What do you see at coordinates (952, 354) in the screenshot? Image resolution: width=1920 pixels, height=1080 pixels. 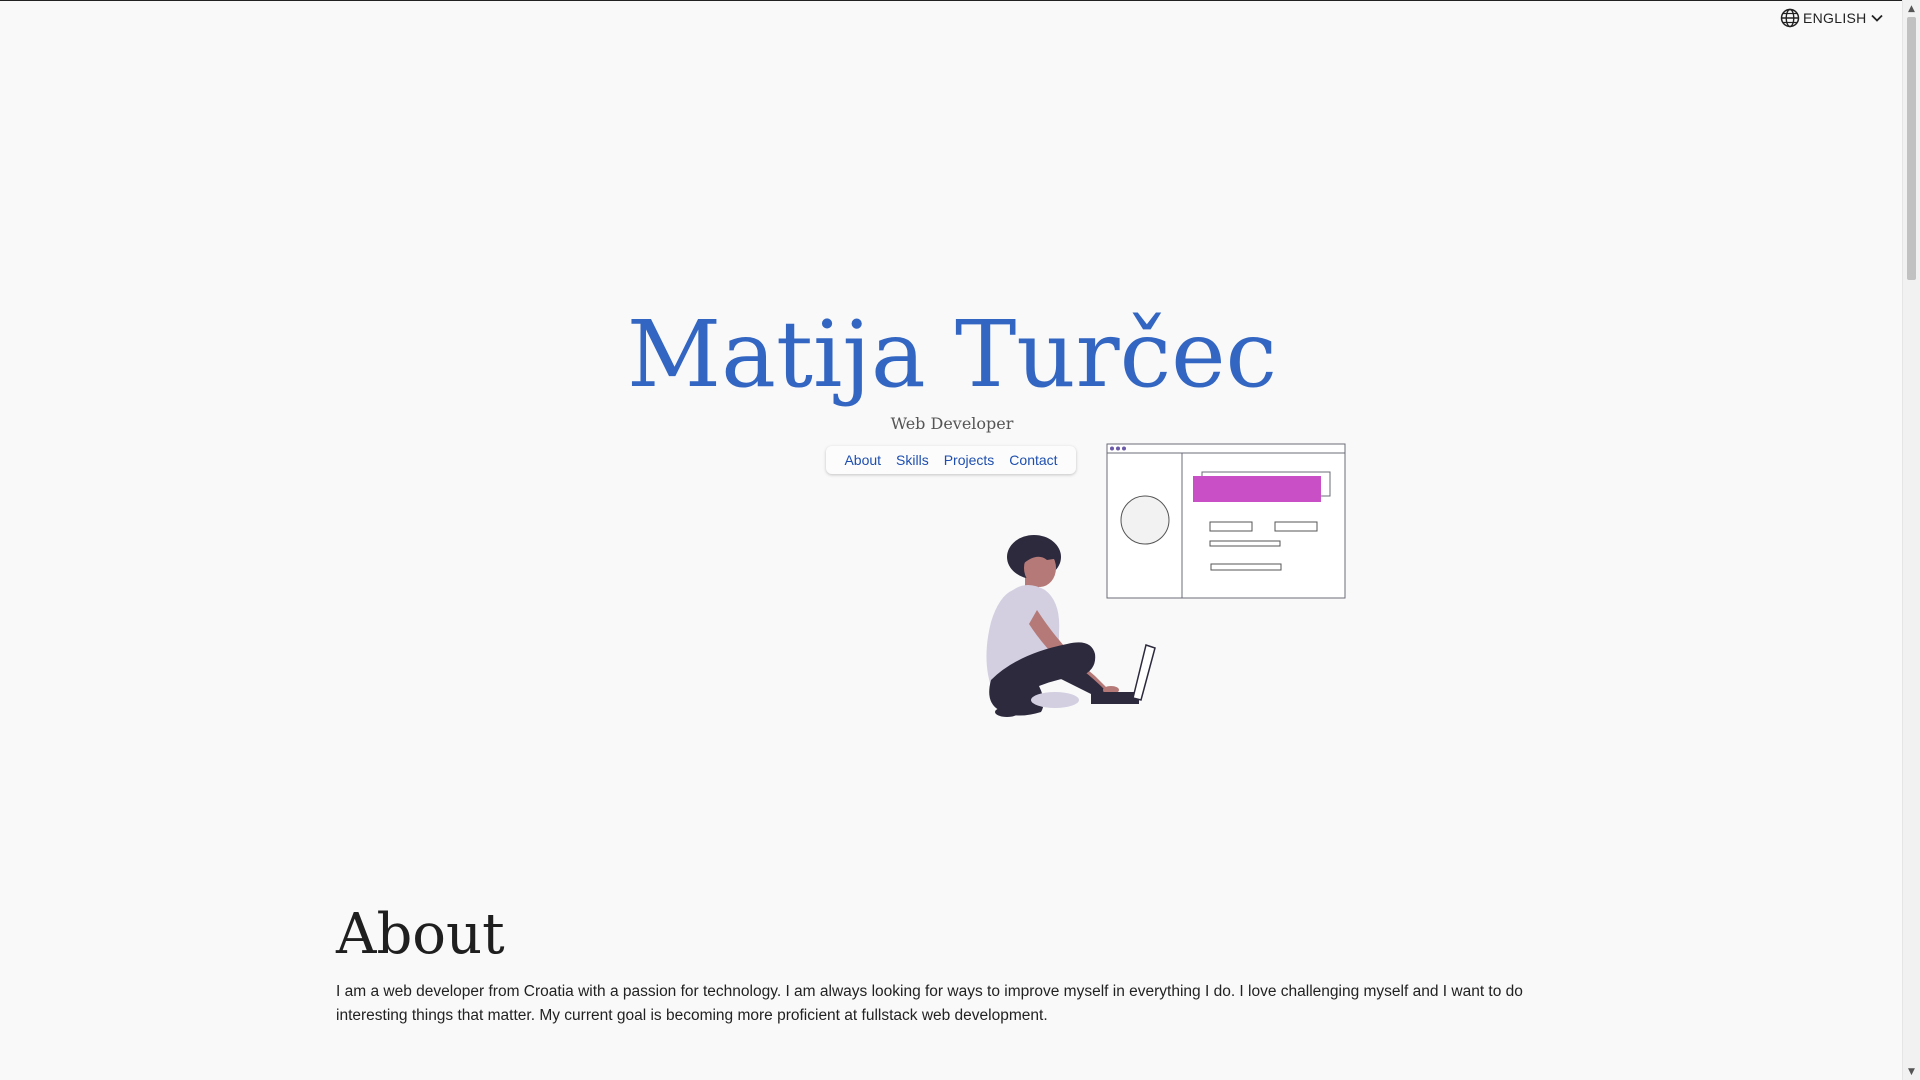 I see `hero-name: Matija Turčec` at bounding box center [952, 354].